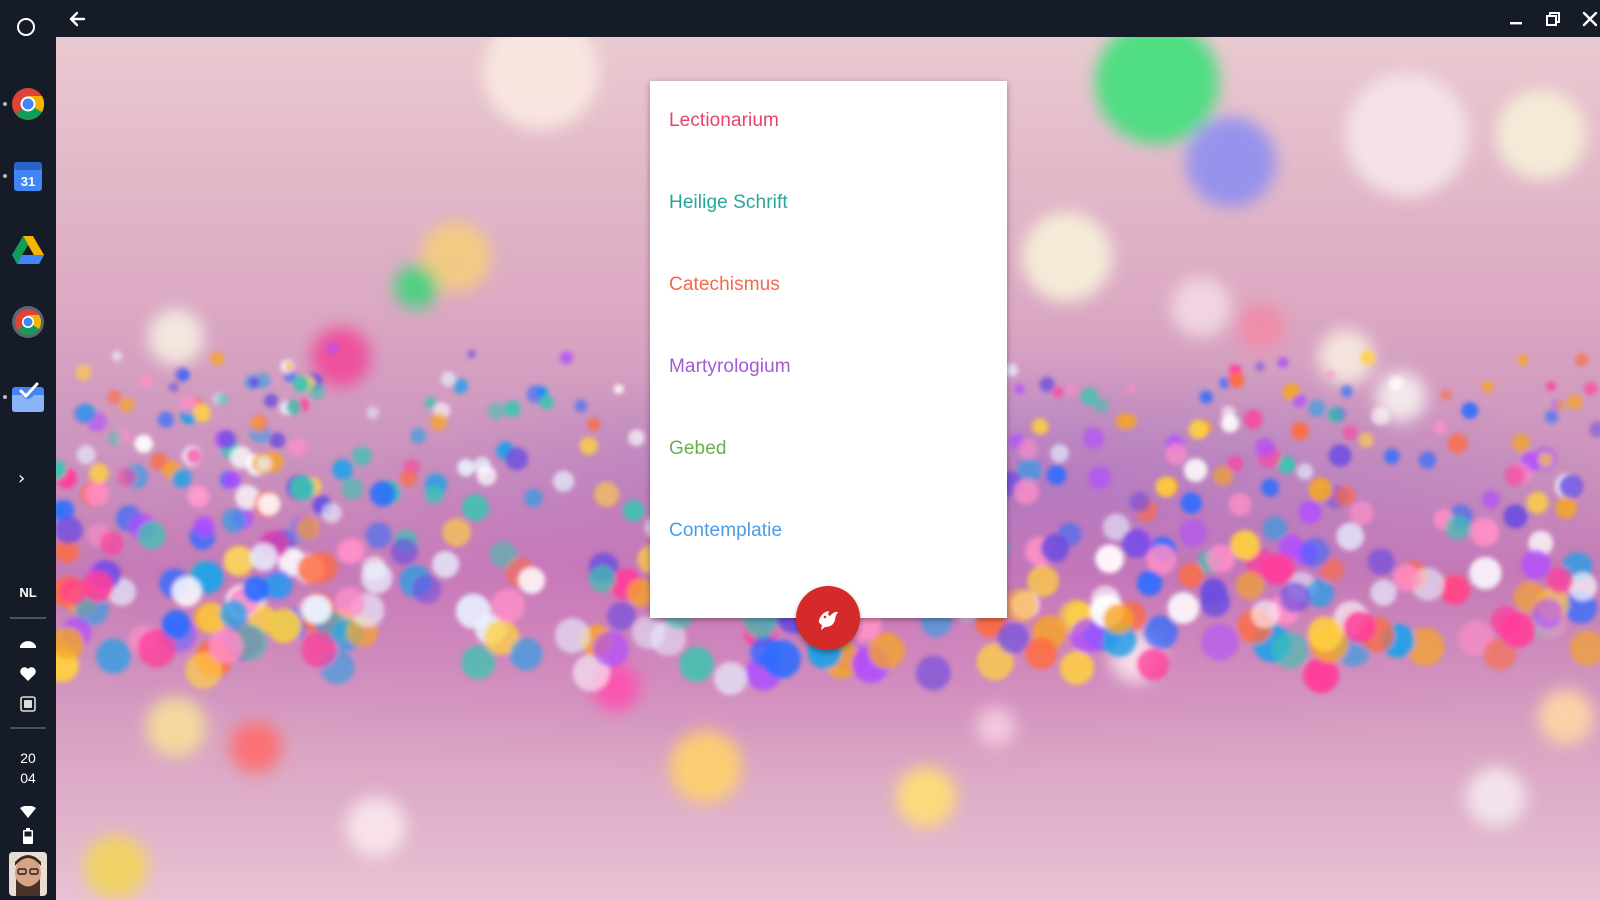 The image size is (1600, 900). I want to click on chevron-right-icon: ›, so click(21, 479).